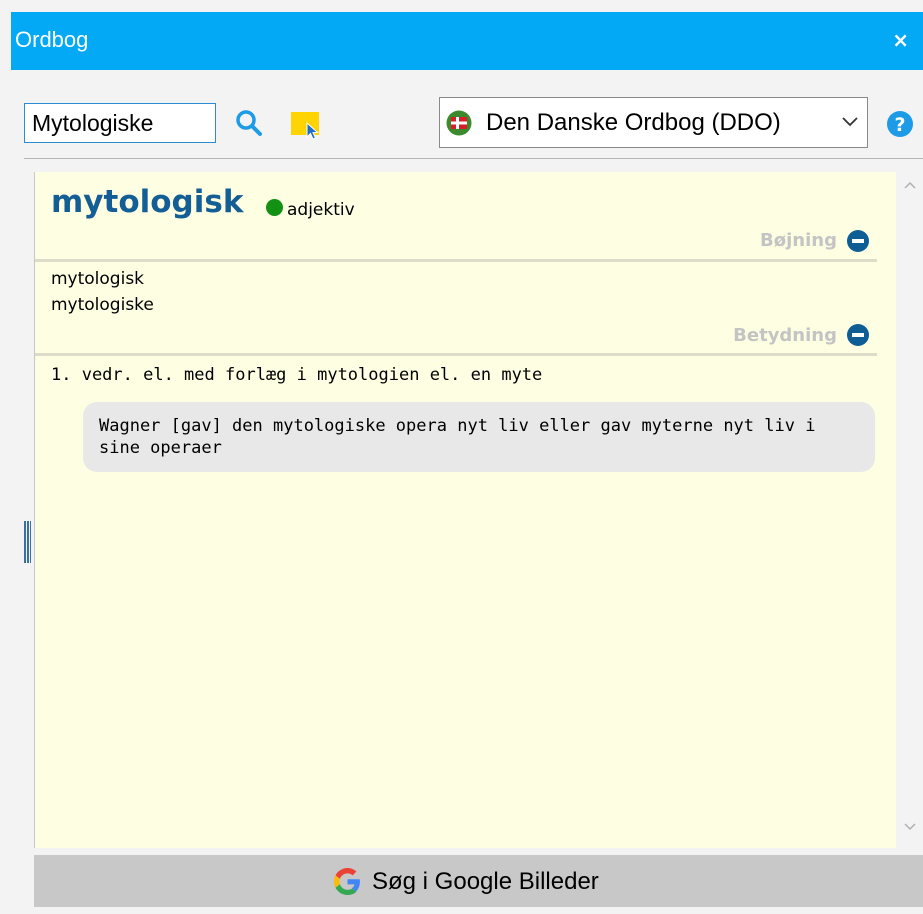 This screenshot has width=923, height=914. What do you see at coordinates (910, 185) in the screenshot?
I see `scroll-up-icon` at bounding box center [910, 185].